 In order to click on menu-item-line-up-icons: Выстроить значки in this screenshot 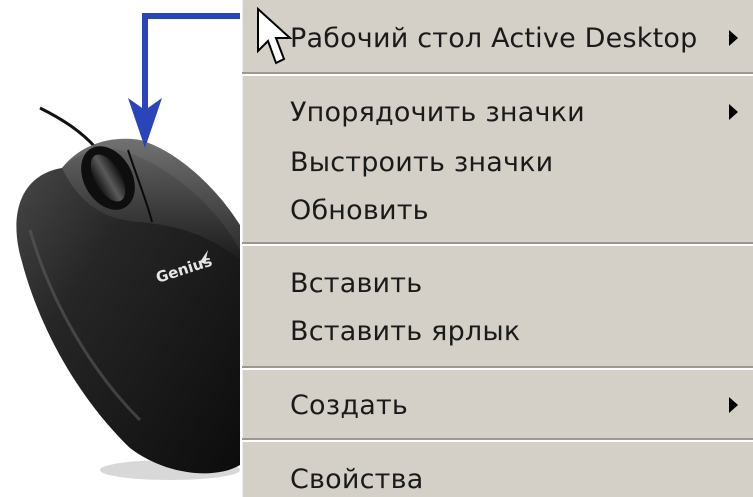, I will do `click(497, 162)`.